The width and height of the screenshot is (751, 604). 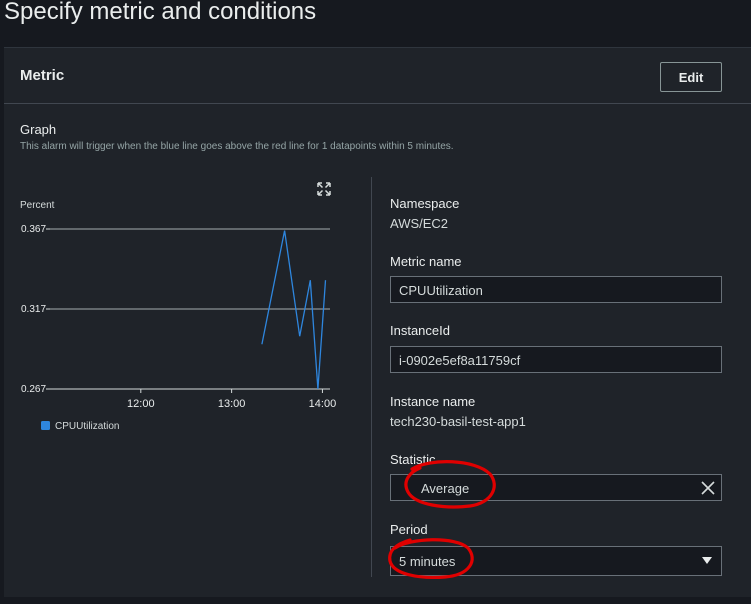 I want to click on x-tick-label: 12:00, so click(x=141, y=404).